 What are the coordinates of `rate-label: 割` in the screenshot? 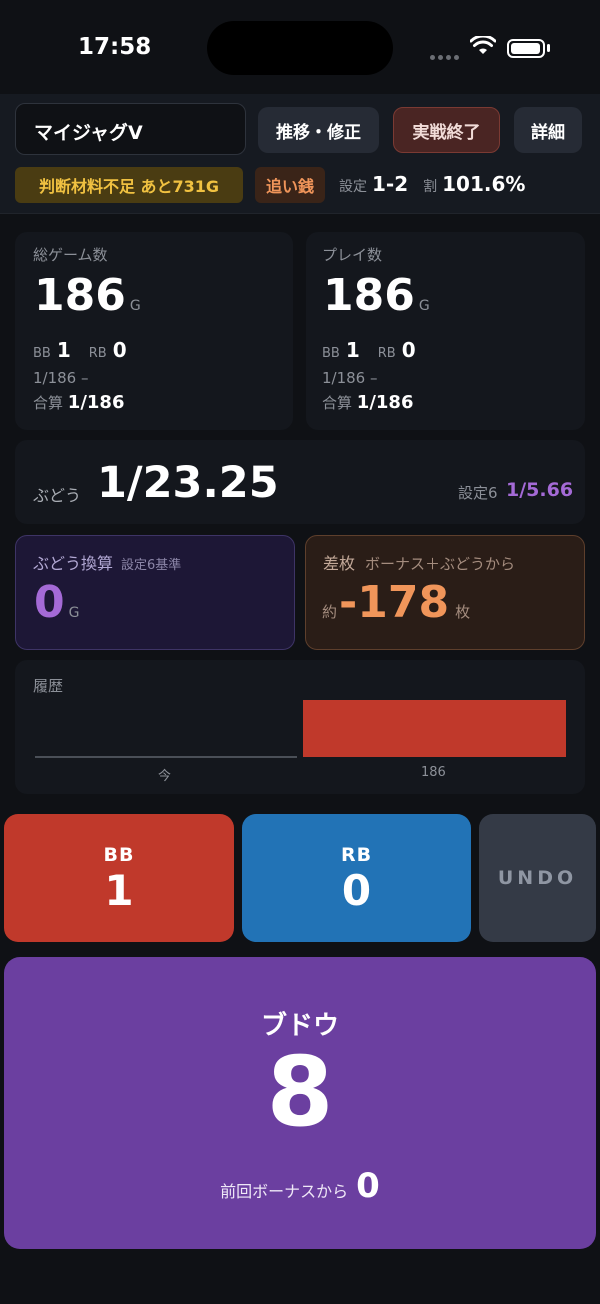 It's located at (430, 187).